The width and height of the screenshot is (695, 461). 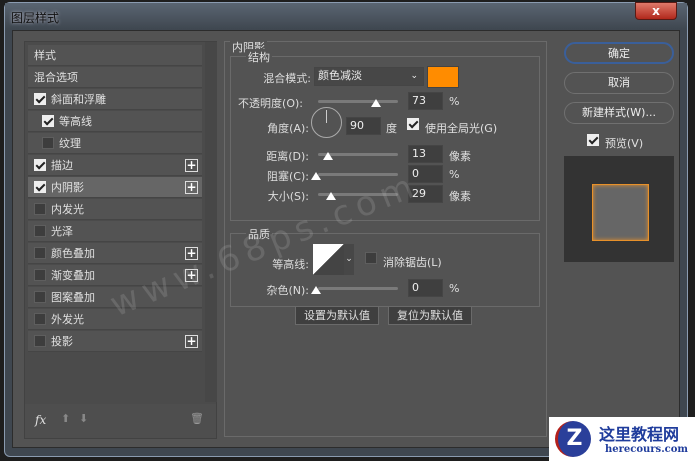 What do you see at coordinates (115, 297) in the screenshot?
I see `sidebar-item: 图案叠加` at bounding box center [115, 297].